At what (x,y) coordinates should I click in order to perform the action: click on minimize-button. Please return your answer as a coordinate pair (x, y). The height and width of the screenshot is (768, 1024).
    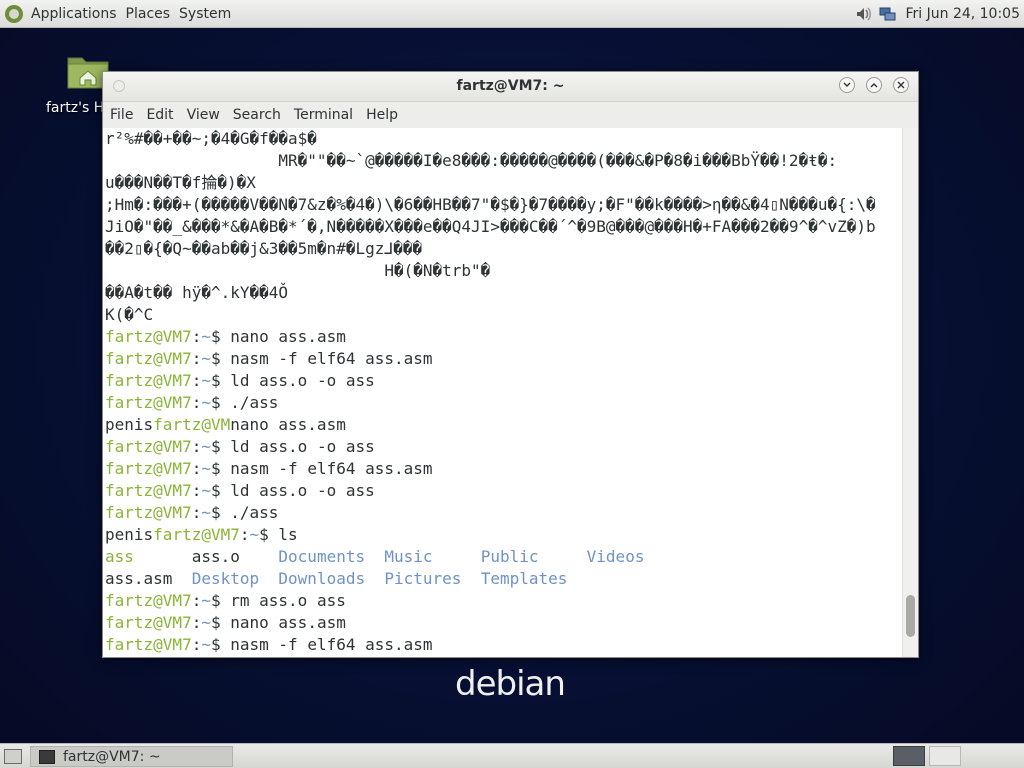
    Looking at the image, I should click on (847, 85).